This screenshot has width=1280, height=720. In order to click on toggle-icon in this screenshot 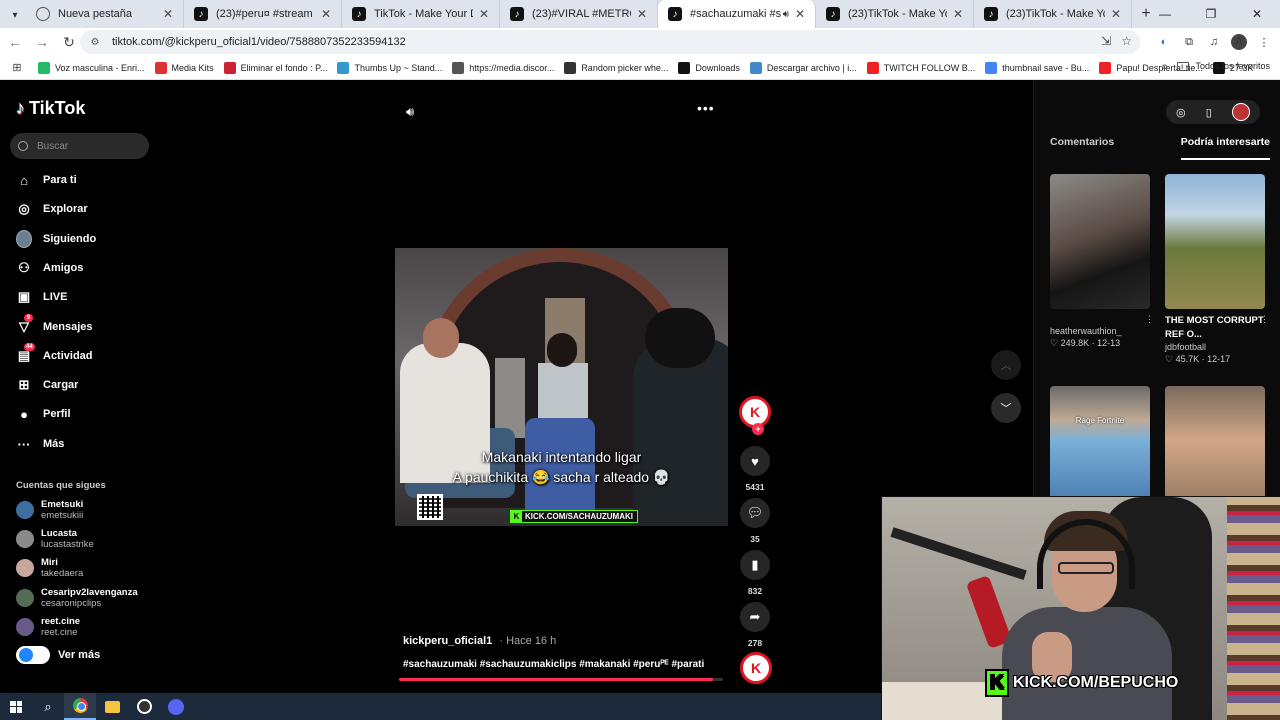, I will do `click(33, 655)`.